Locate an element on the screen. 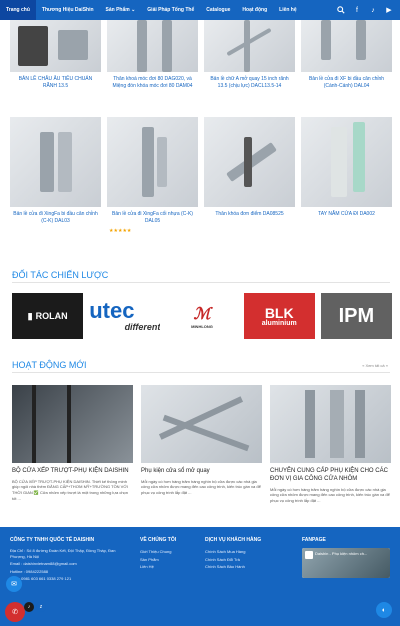 The height and width of the screenshot is (626, 400). service-heading: DỊCH VỤ KHÁCH HÀNG is located at coordinates (233, 540).